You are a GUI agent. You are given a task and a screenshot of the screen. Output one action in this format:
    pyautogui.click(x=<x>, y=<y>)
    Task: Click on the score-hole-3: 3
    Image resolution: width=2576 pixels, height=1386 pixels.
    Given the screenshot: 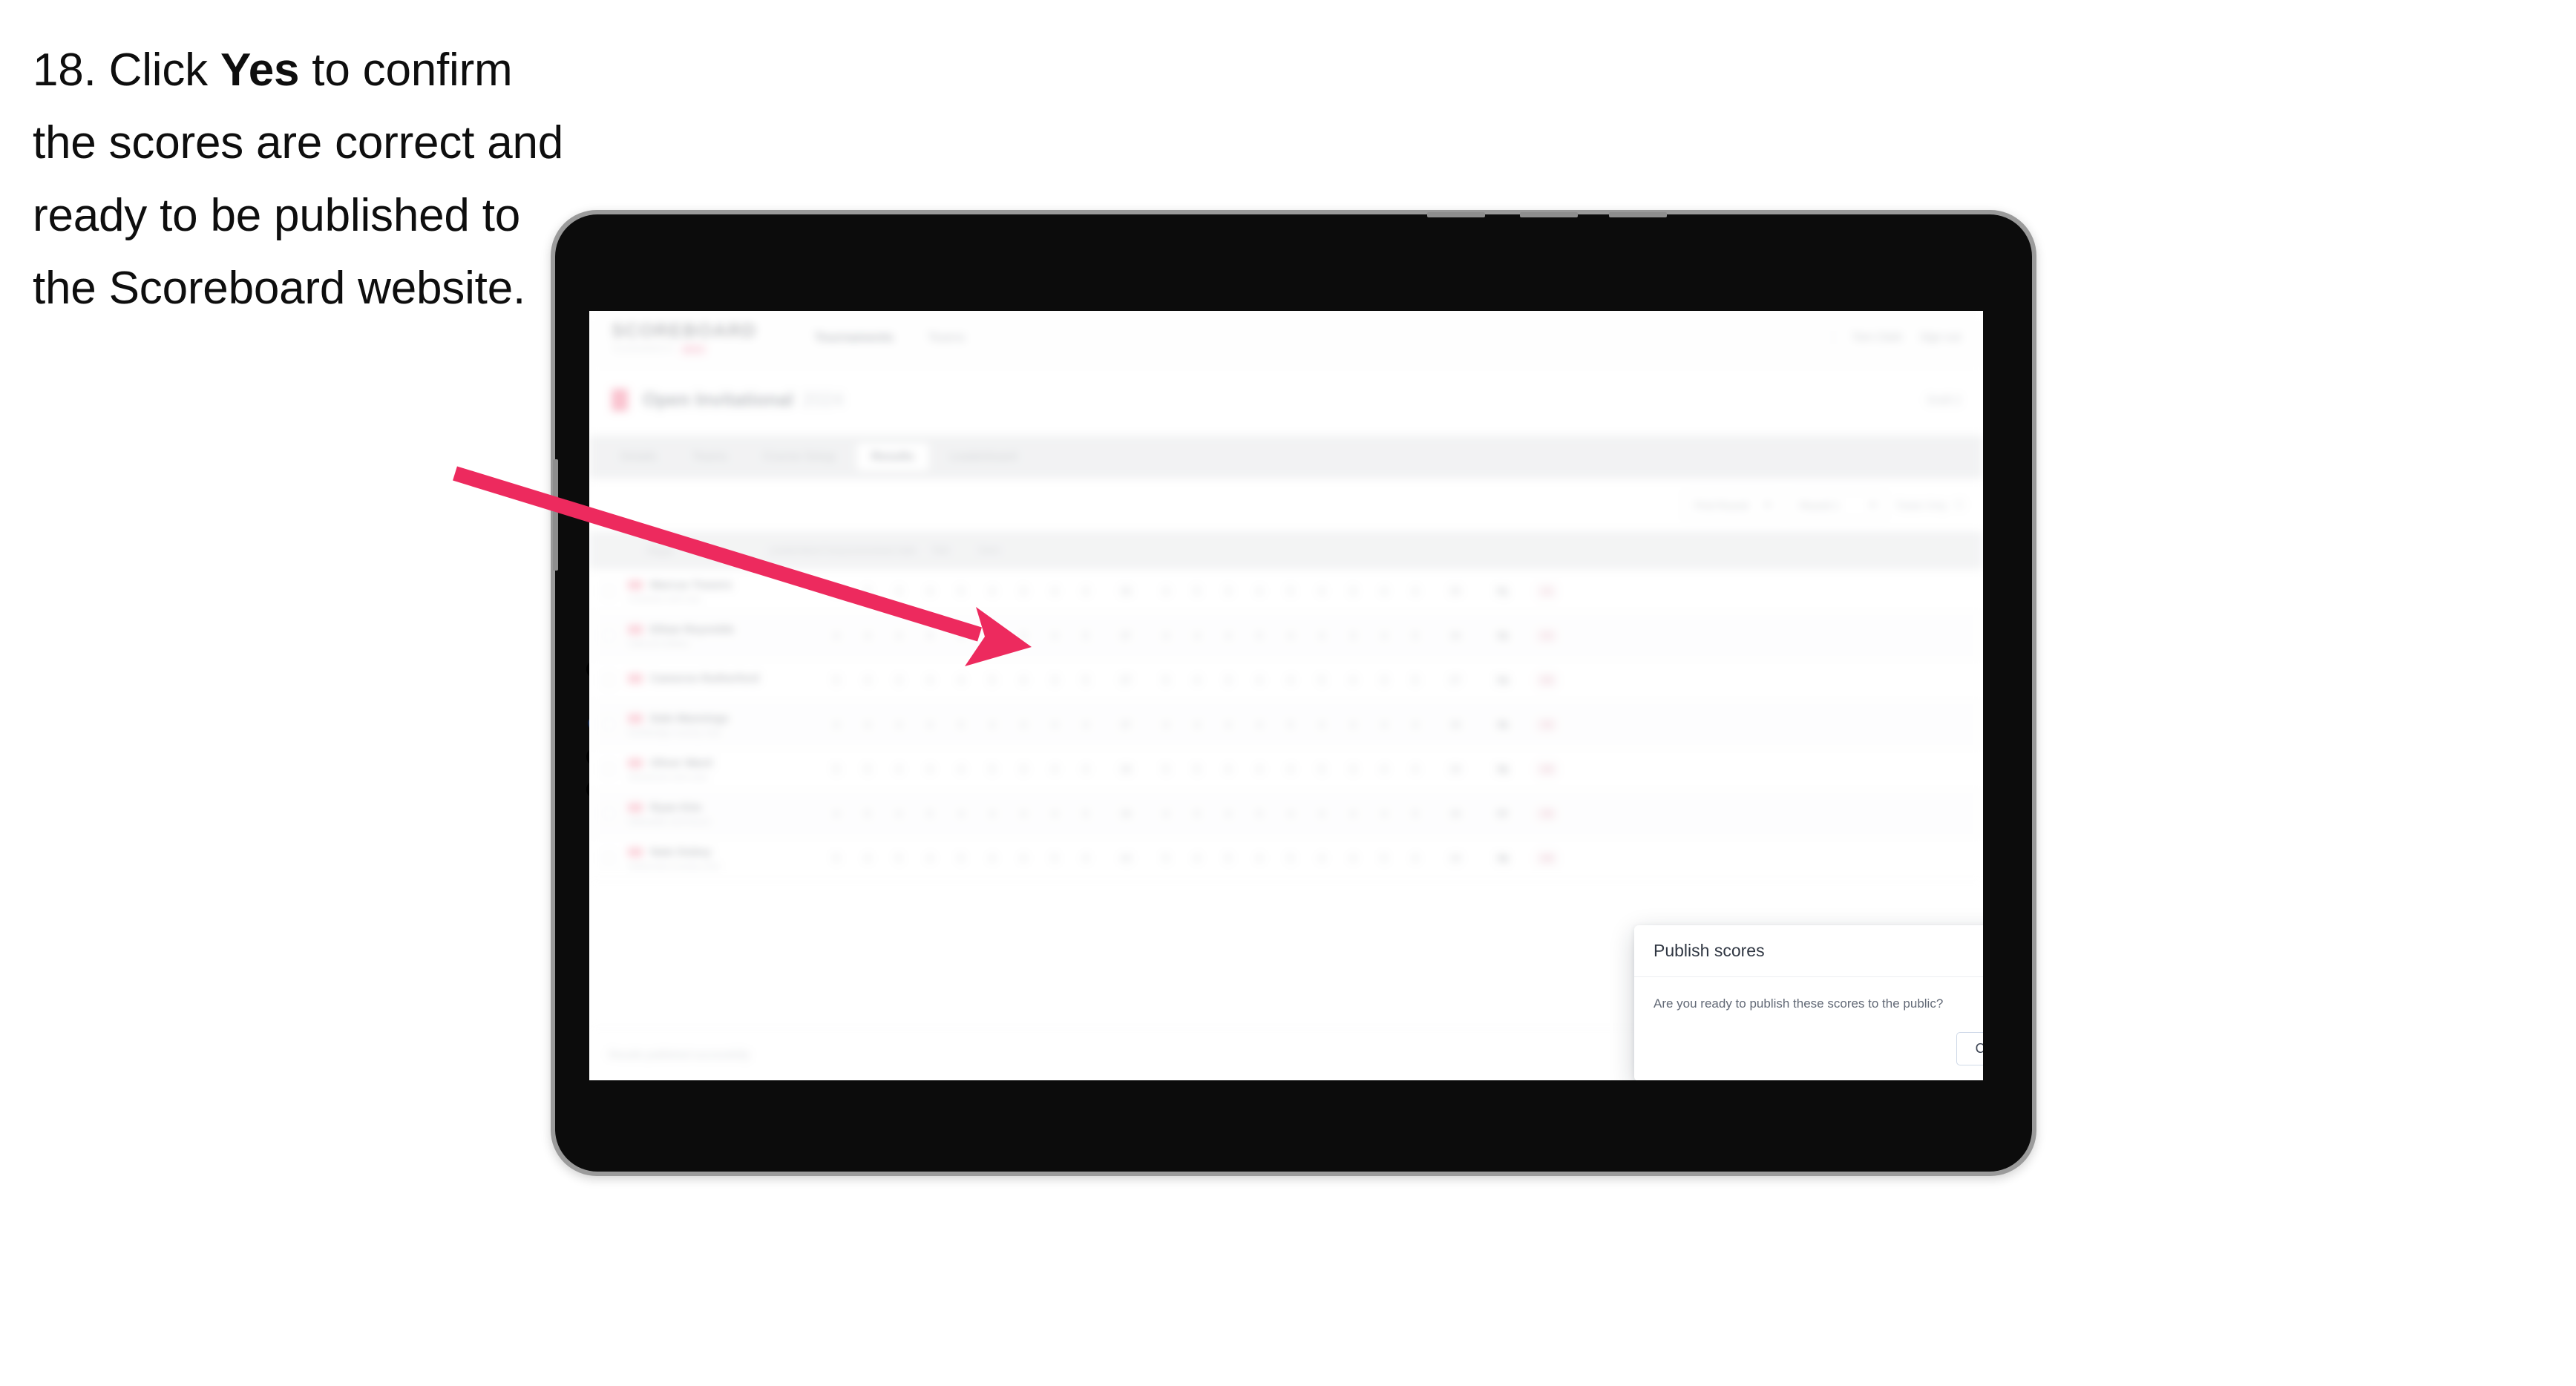 What is the action you would take?
    pyautogui.click(x=898, y=680)
    